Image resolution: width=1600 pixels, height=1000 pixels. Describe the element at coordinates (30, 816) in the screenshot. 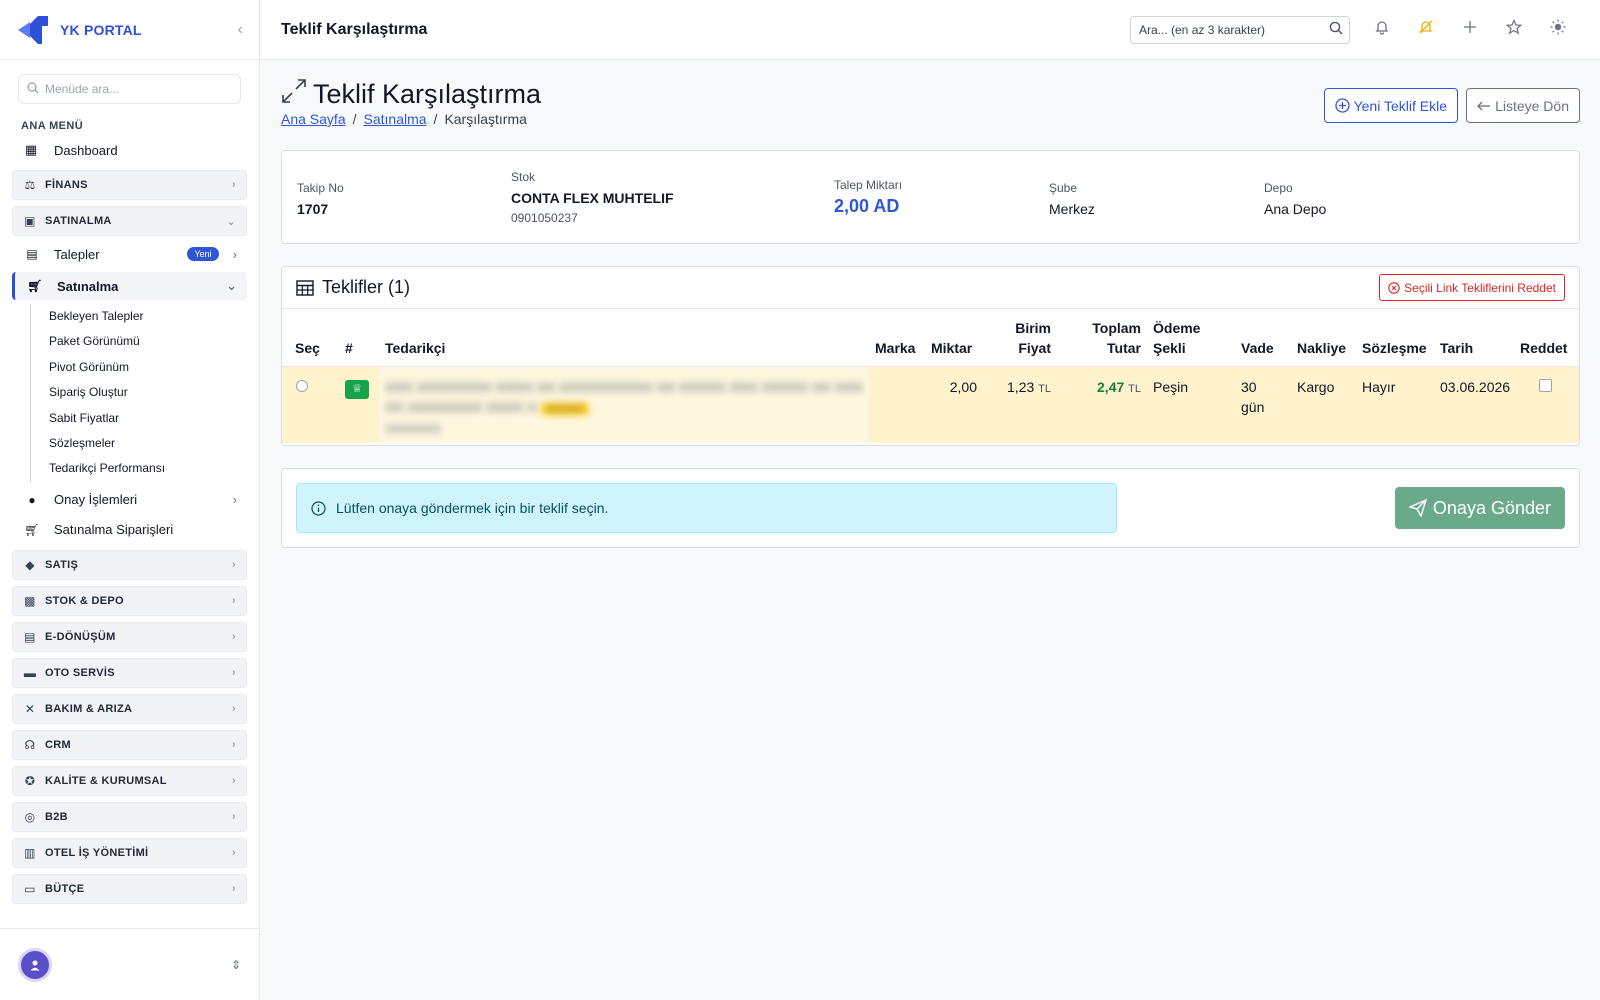

I see `globe-icon: ◎` at that location.